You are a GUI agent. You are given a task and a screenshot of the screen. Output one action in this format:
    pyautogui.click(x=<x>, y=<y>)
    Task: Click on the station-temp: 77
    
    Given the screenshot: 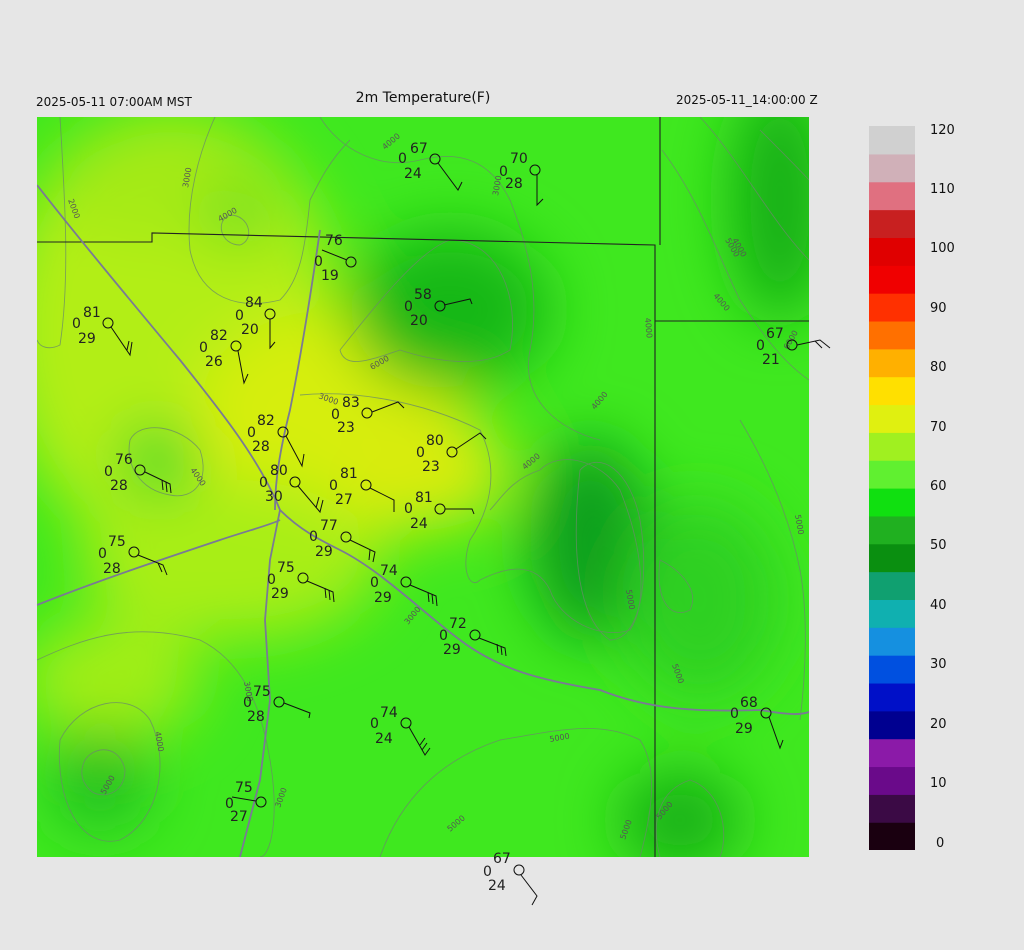 What is the action you would take?
    pyautogui.click(x=329, y=526)
    